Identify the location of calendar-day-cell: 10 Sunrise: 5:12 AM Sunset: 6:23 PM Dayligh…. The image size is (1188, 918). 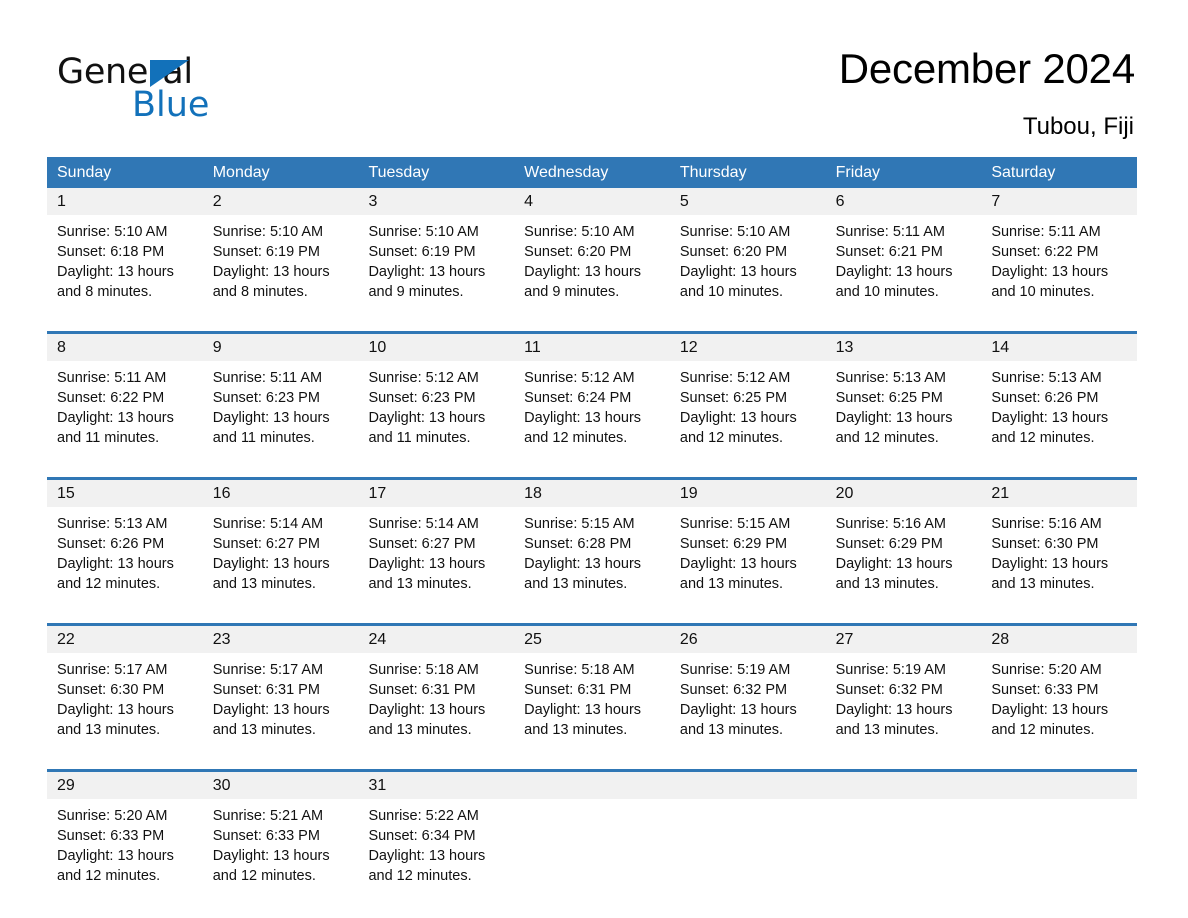
(436, 399).